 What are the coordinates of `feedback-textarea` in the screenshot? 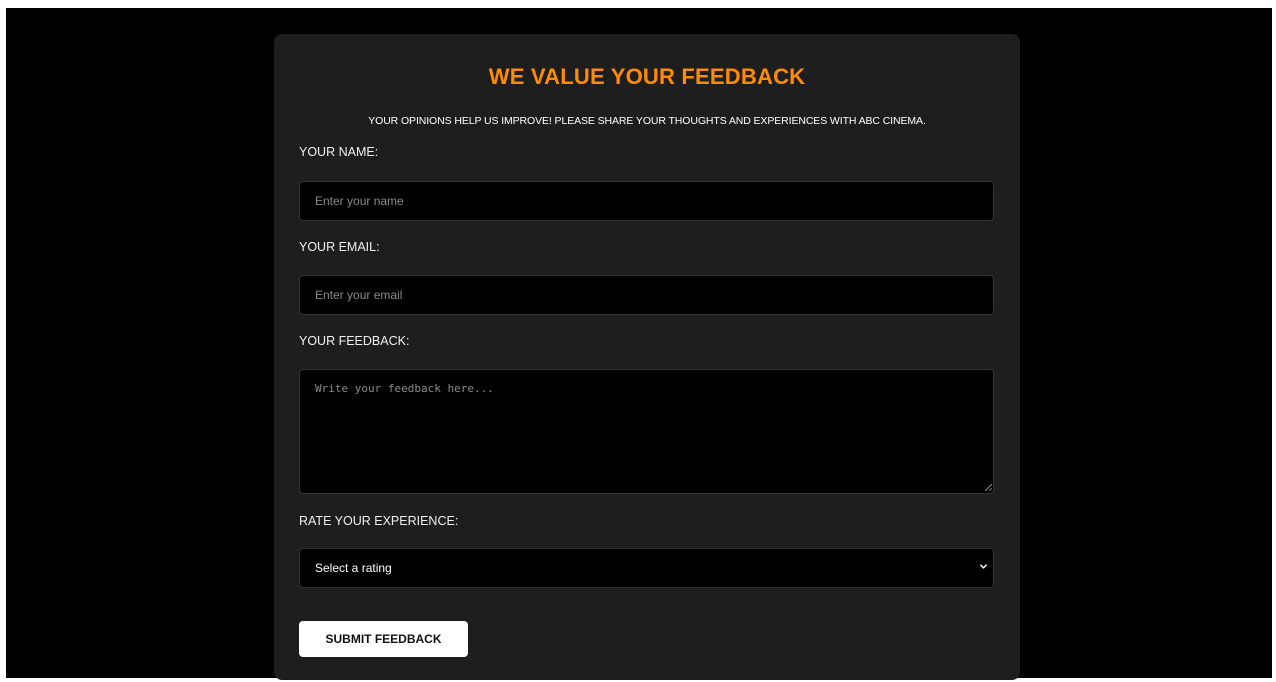 It's located at (646, 431).